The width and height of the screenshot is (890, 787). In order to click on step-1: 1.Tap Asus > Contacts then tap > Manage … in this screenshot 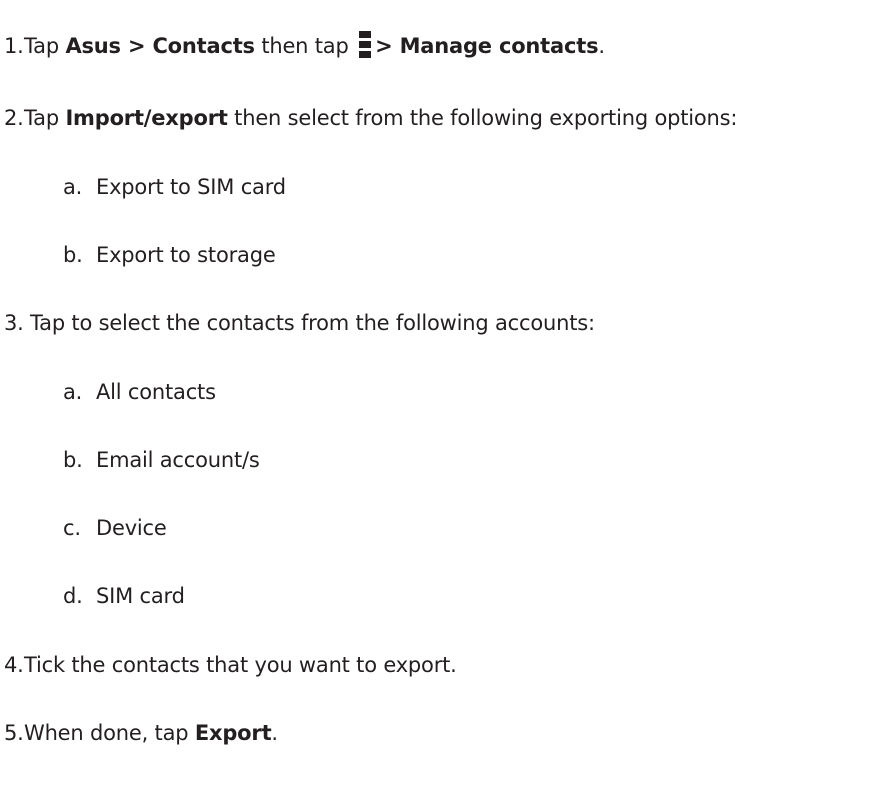, I will do `click(302, 46)`.